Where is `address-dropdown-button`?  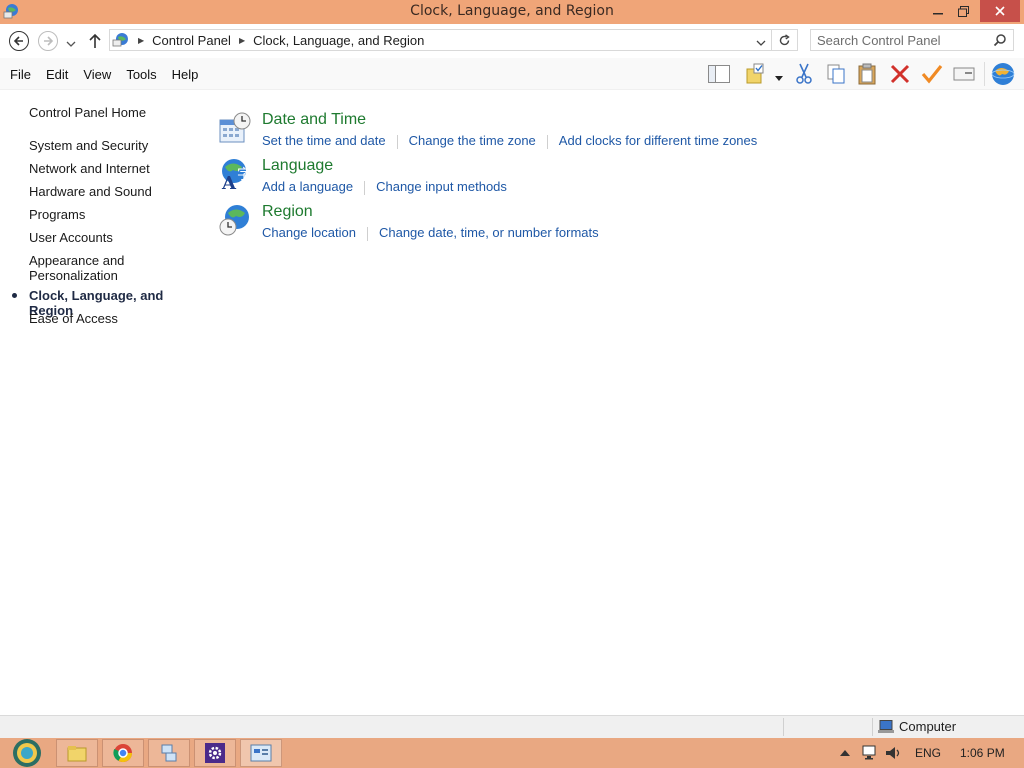
address-dropdown-button is located at coordinates (761, 43).